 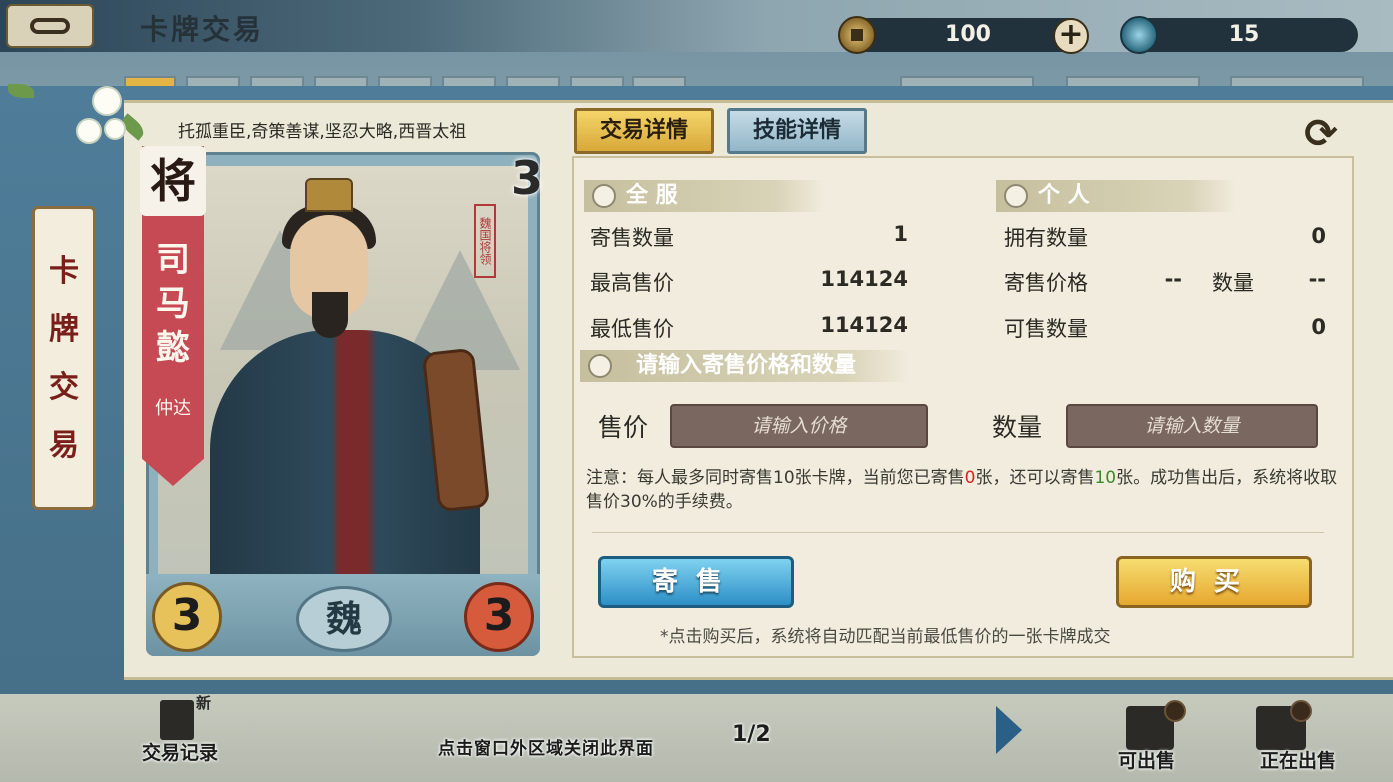 What do you see at coordinates (1105, 478) in the screenshot?
I see `remaining-count: 10` at bounding box center [1105, 478].